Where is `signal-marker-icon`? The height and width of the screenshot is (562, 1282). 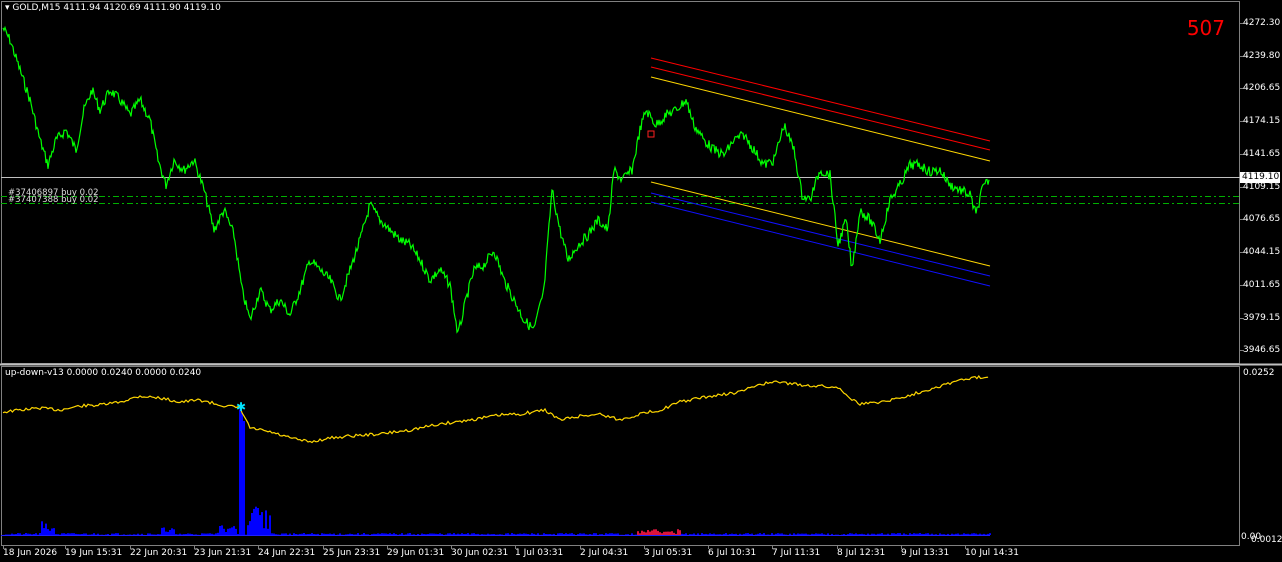
signal-marker-icon is located at coordinates (651, 134).